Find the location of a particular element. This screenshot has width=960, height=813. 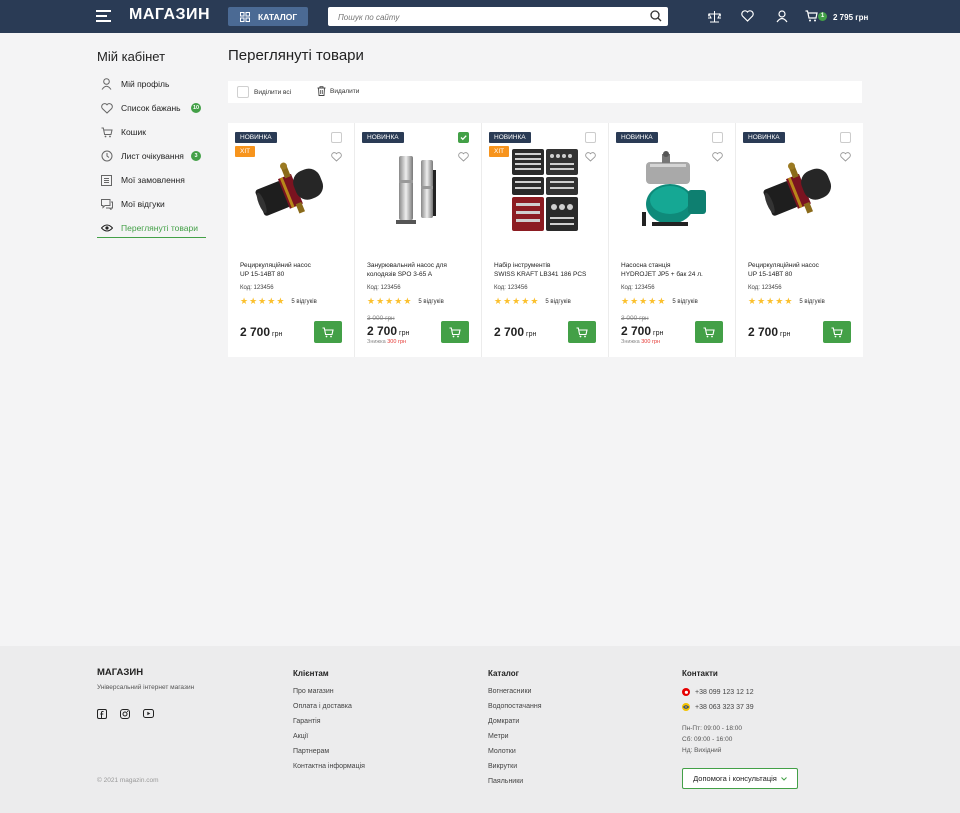

footer-link: Партнерам is located at coordinates (311, 751).